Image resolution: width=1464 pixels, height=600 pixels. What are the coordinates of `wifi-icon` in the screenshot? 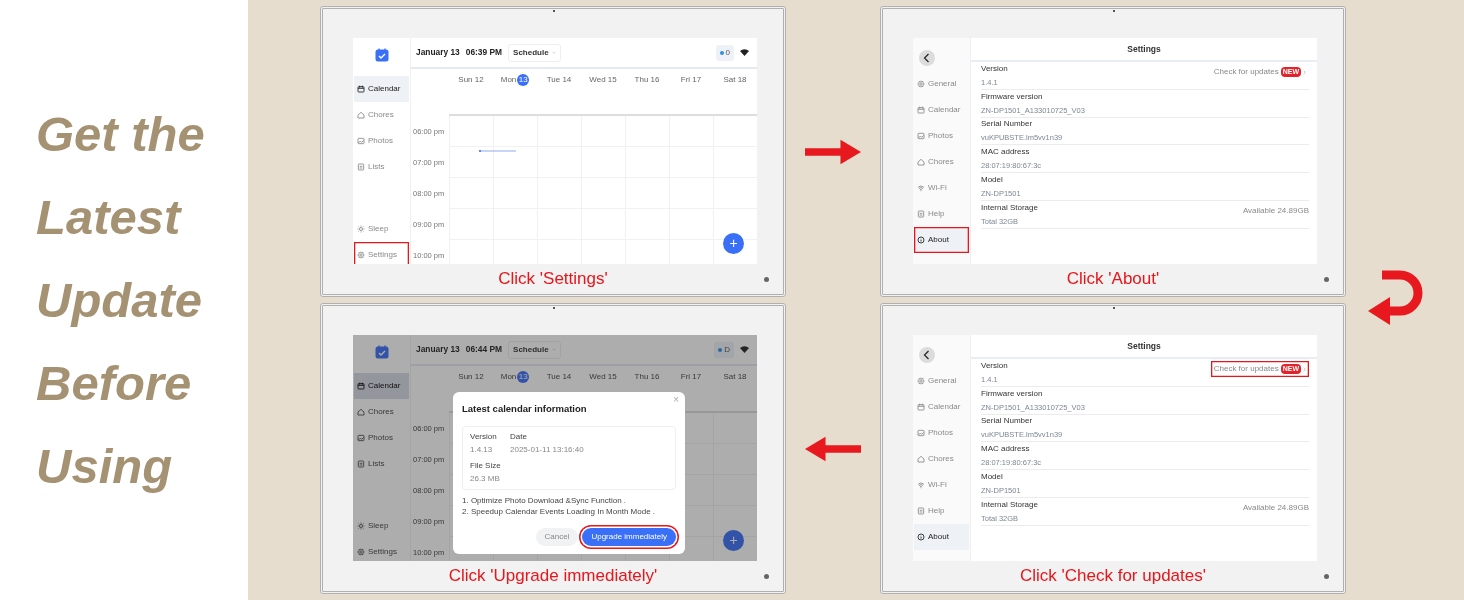 It's located at (744, 52).